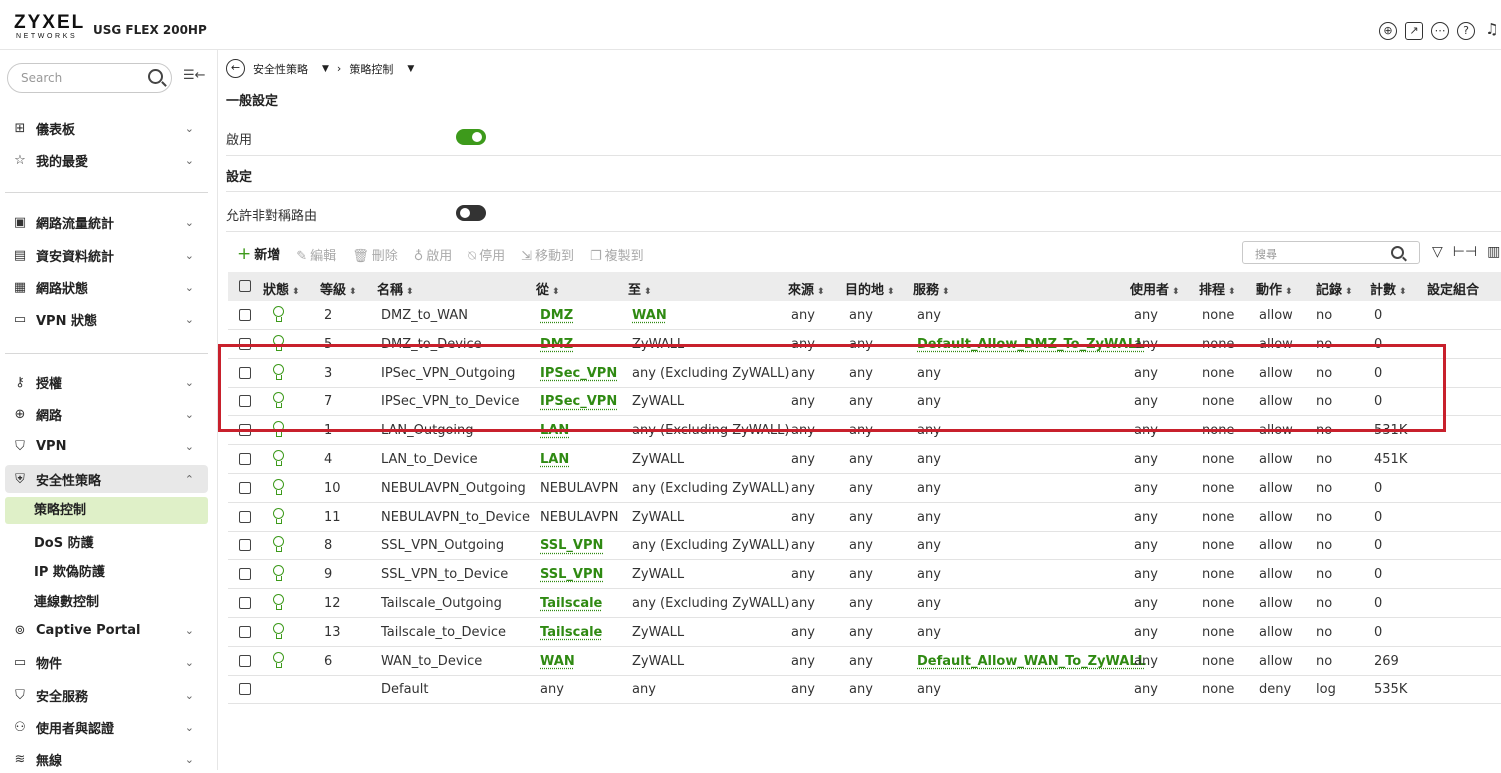  Describe the element at coordinates (571, 574) in the screenshot. I see `cell-from: SSL_VPN` at that location.